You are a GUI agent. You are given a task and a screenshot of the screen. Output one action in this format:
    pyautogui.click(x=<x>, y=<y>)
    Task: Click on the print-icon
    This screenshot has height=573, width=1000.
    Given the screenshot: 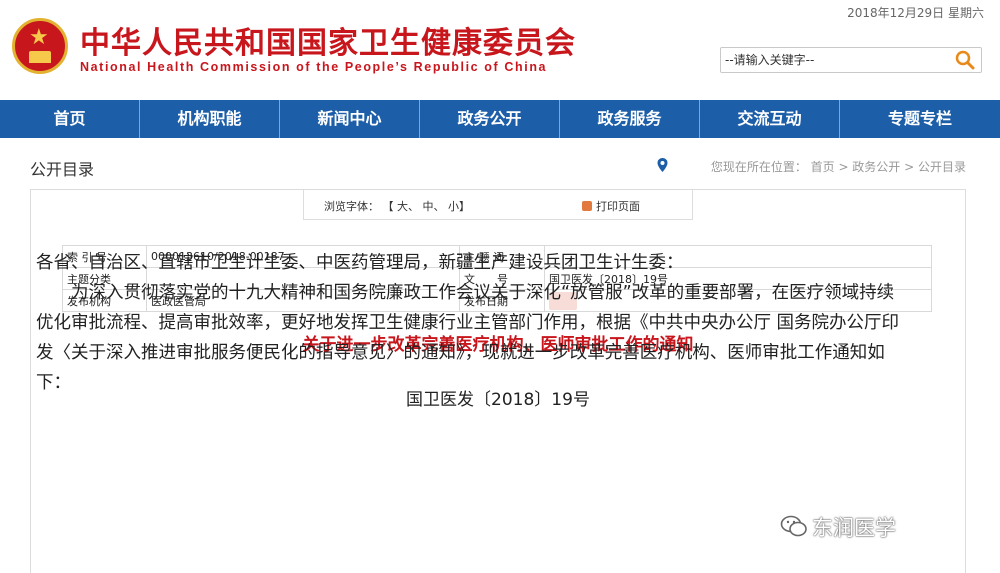 What is the action you would take?
    pyautogui.click(x=587, y=206)
    